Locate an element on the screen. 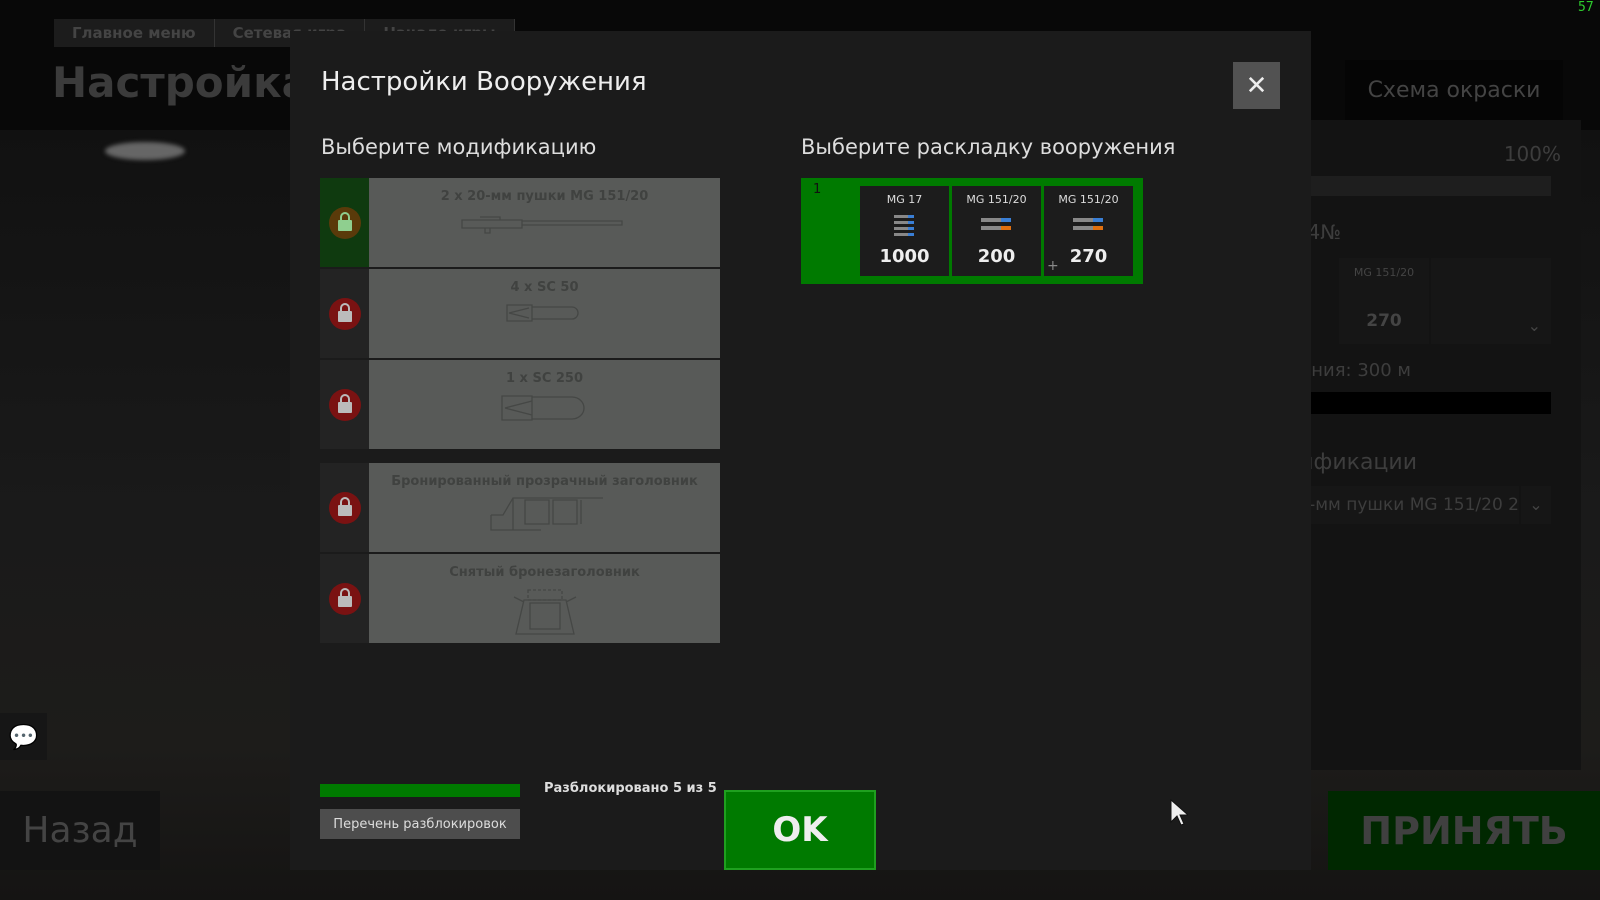 The width and height of the screenshot is (1600, 900). weapon-cell: MG 151/20 270 + is located at coordinates (1088, 231).